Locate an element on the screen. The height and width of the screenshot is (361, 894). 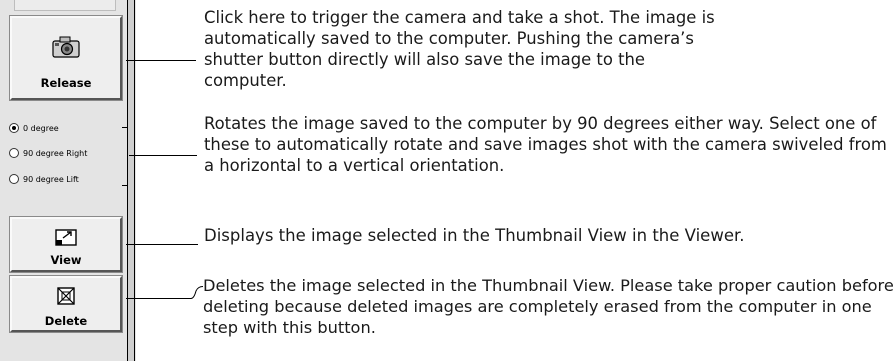
radio-label: 90 degree Right is located at coordinates (55, 153).